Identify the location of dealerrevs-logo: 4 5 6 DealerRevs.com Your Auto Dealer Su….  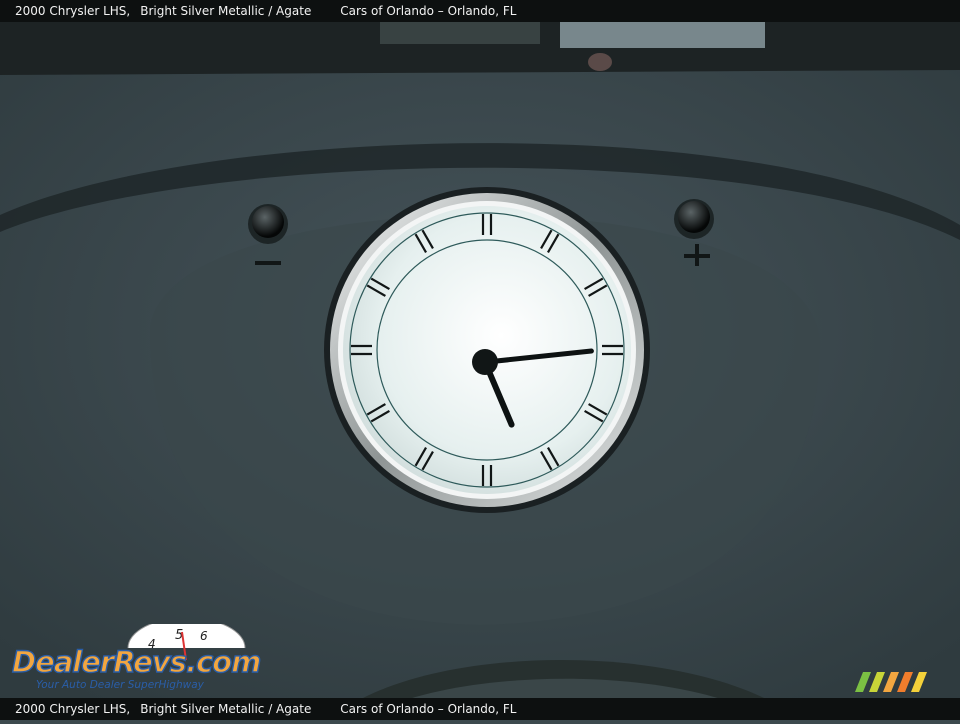
(136, 657).